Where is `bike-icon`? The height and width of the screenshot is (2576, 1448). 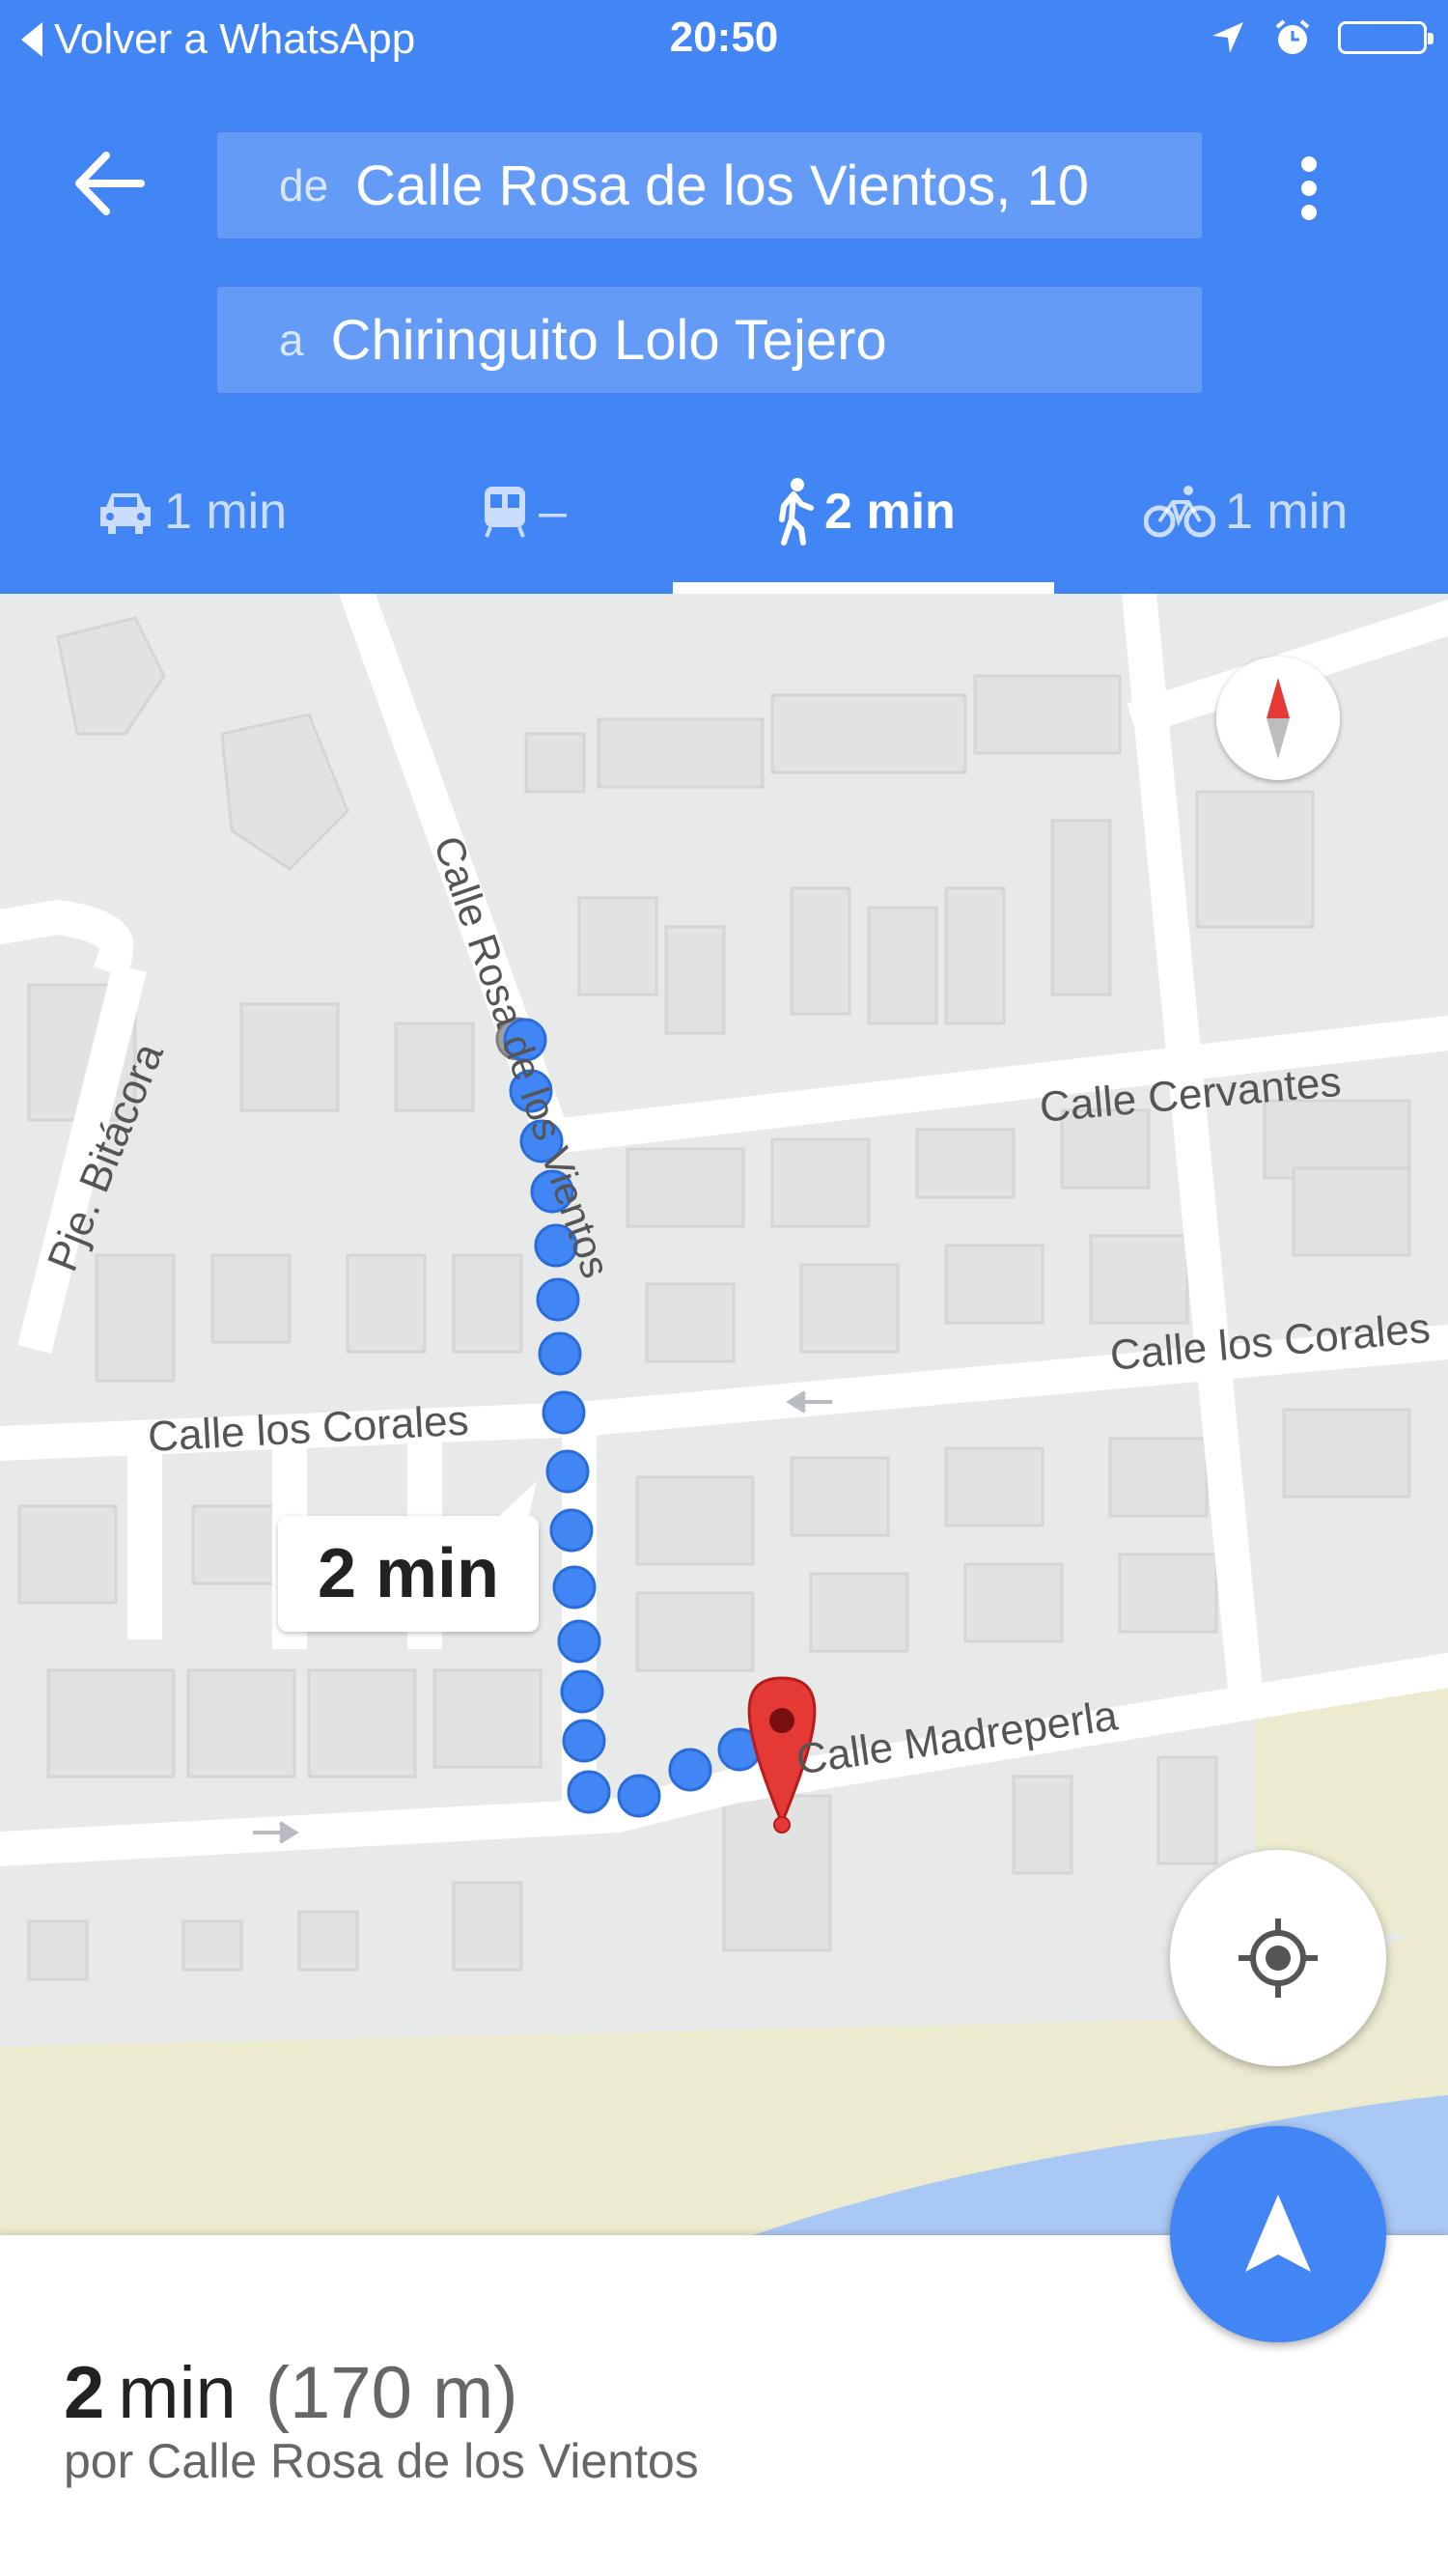
bike-icon is located at coordinates (1179, 512).